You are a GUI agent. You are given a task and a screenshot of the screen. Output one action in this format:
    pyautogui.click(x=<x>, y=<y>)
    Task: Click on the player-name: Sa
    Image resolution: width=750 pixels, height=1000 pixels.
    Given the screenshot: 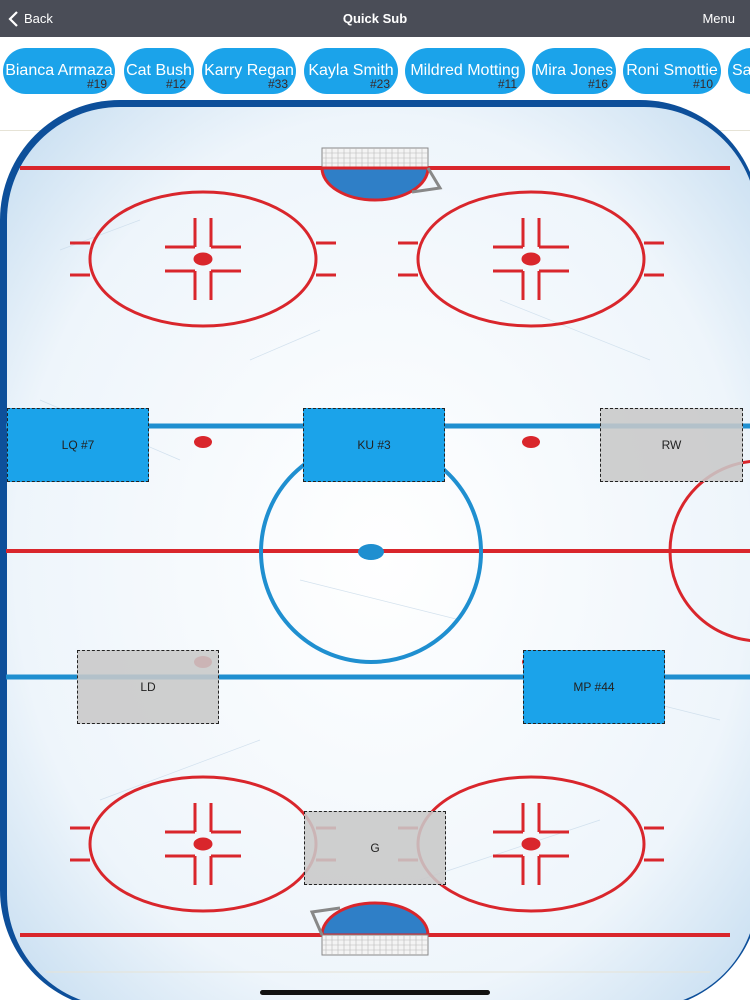 What is the action you would take?
    pyautogui.click(x=741, y=70)
    